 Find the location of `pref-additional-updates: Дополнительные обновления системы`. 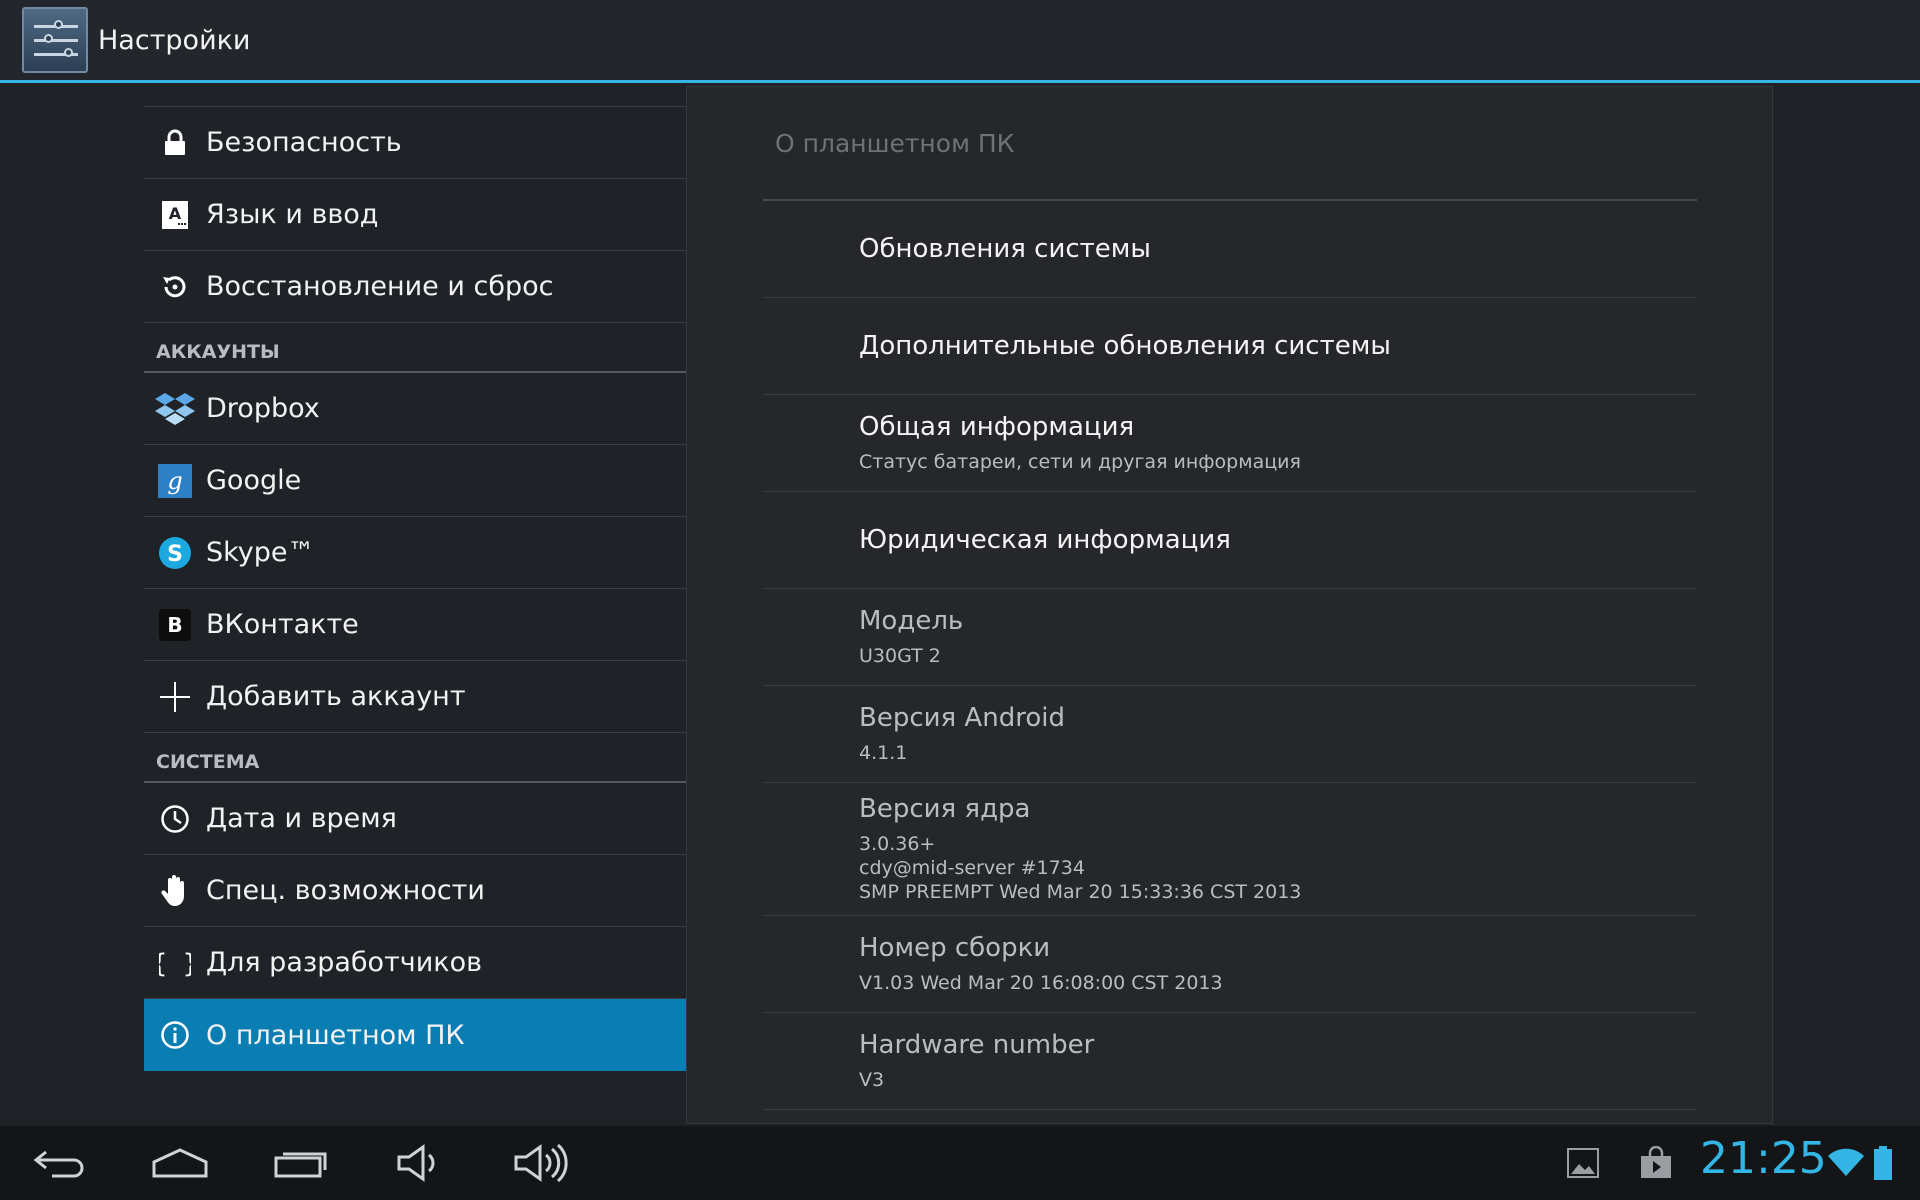

pref-additional-updates: Дополнительные обновления системы is located at coordinates (1230, 346).